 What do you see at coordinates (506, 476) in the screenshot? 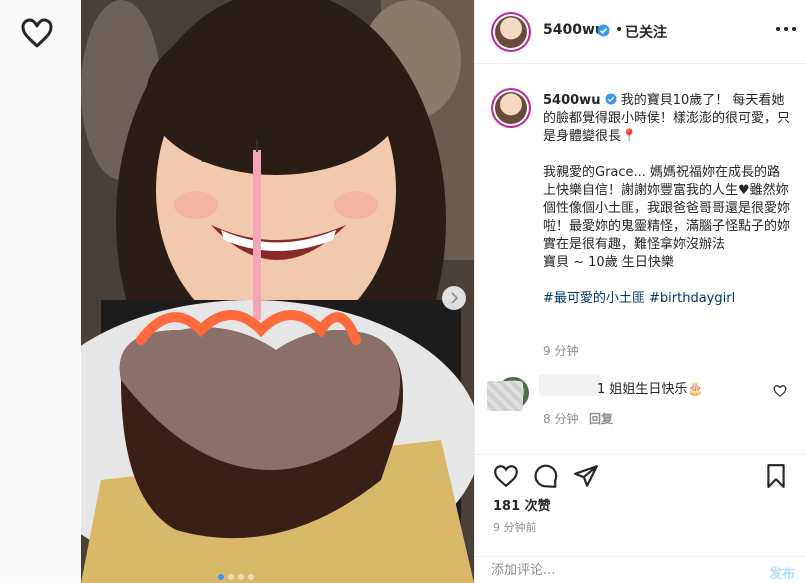
I see `like-heart-icon` at bounding box center [506, 476].